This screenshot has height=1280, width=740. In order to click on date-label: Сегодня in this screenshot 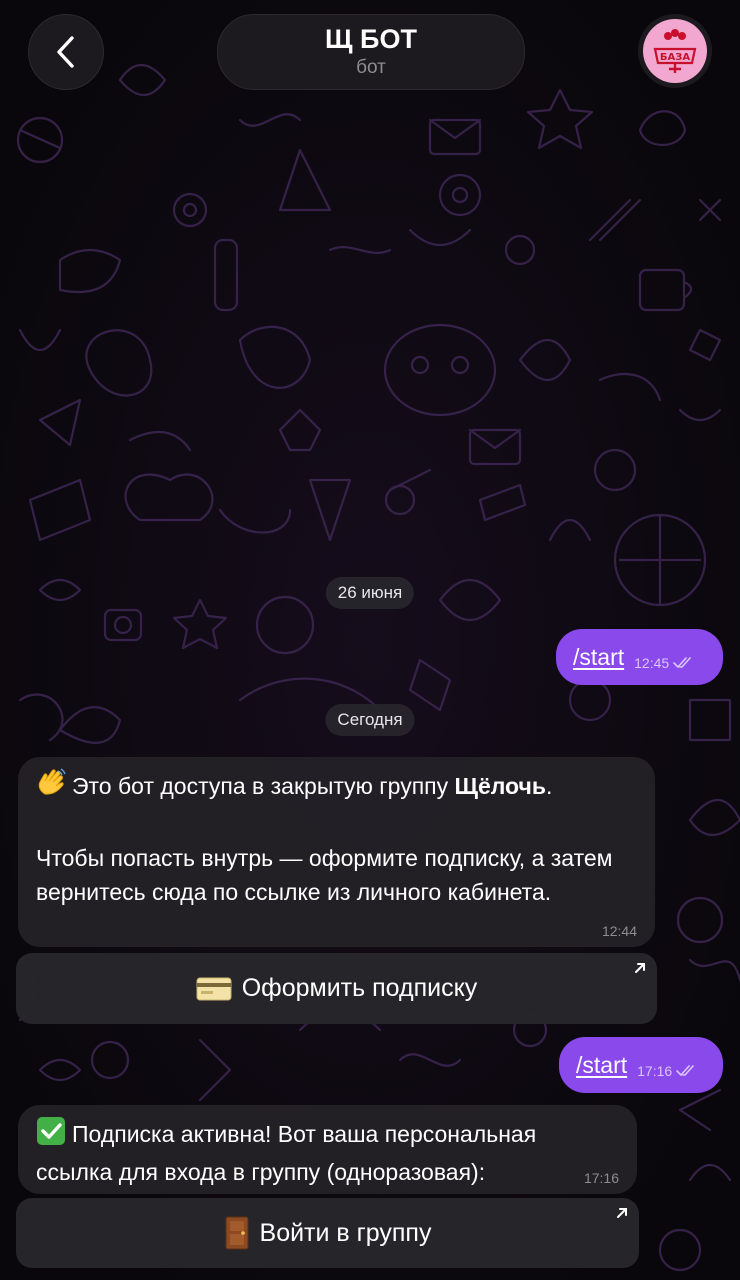, I will do `click(370, 719)`.